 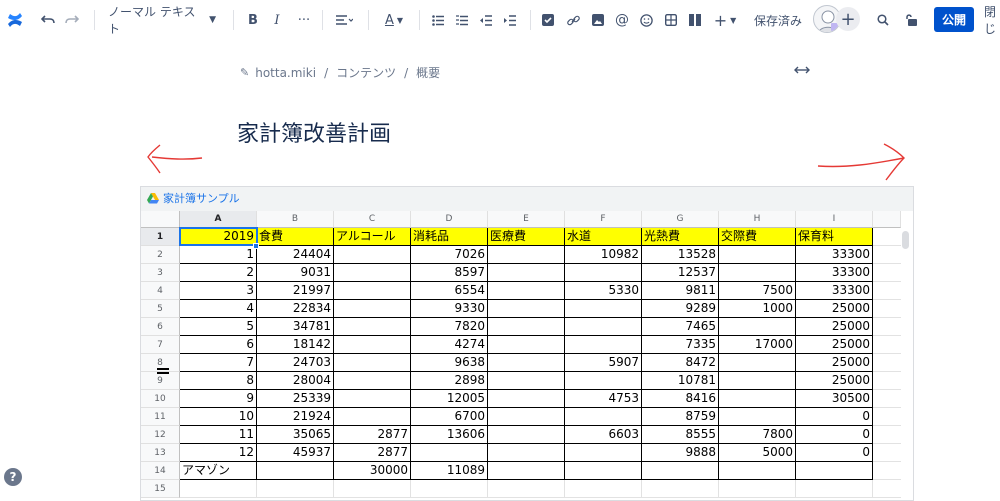 What do you see at coordinates (372, 255) in the screenshot?
I see `cell-c2` at bounding box center [372, 255].